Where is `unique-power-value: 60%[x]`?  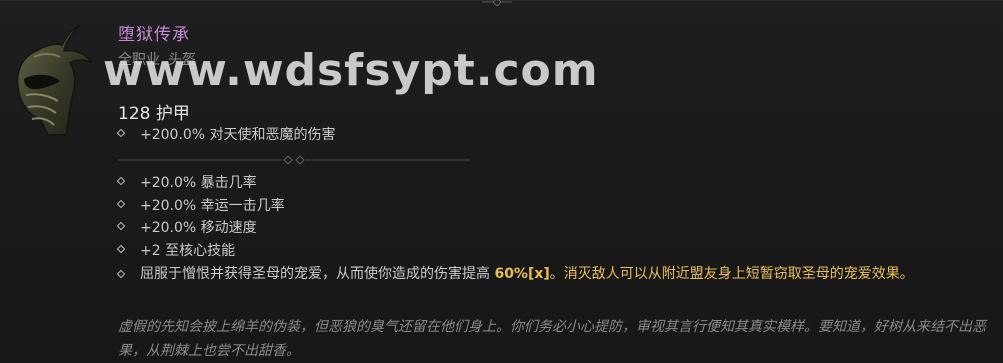 unique-power-value: 60%[x] is located at coordinates (522, 274).